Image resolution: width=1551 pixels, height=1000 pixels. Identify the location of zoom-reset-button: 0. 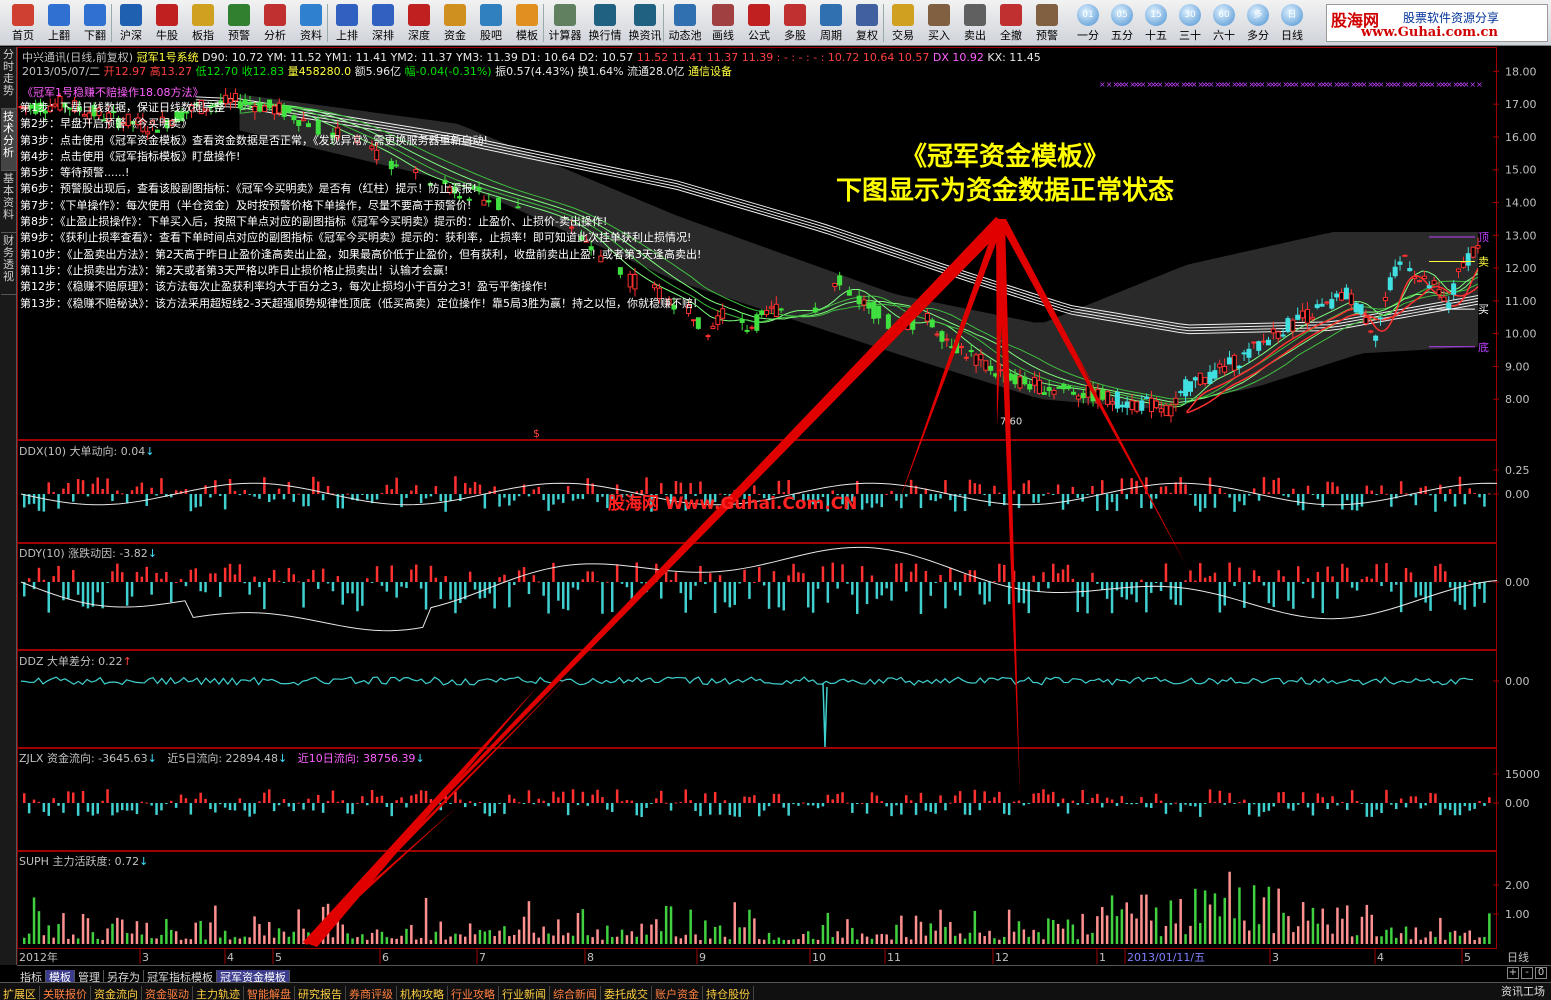
(1541, 973).